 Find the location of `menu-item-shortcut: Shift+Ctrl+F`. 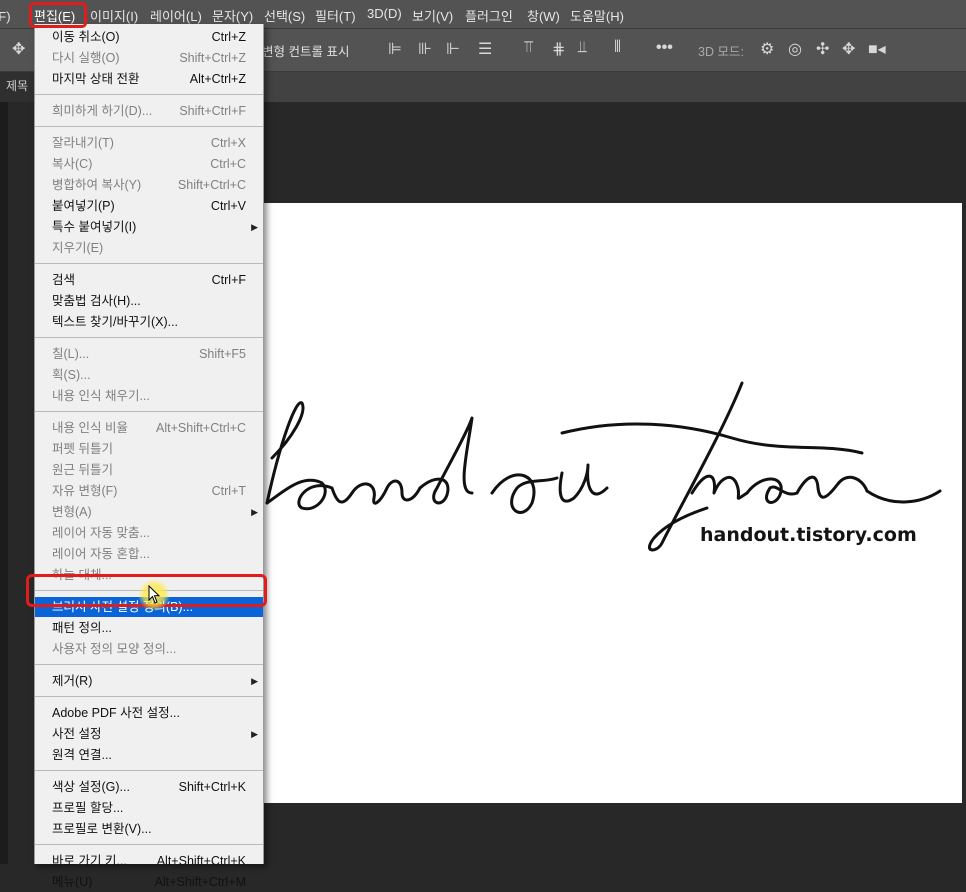

menu-item-shortcut: Shift+Ctrl+F is located at coordinates (212, 111).